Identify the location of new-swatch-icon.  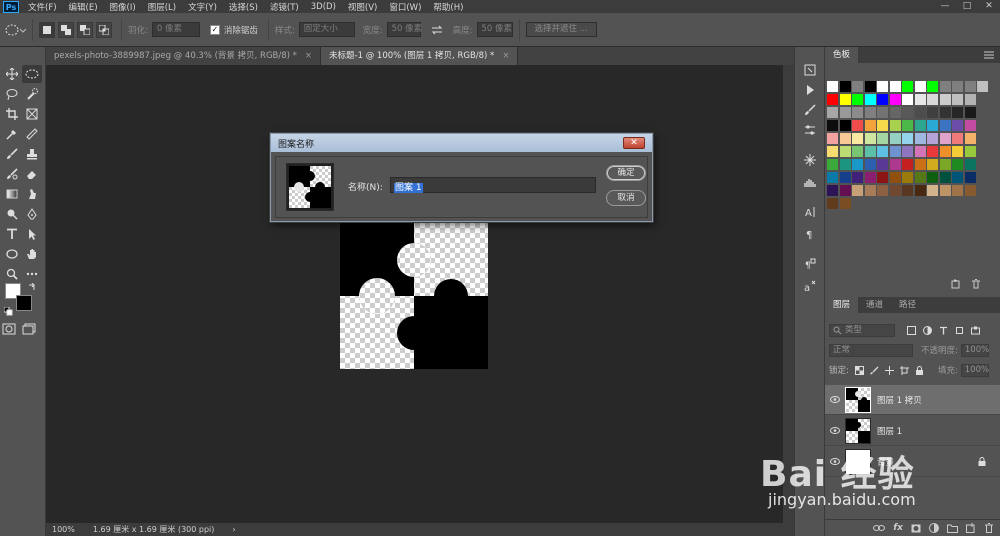
(956, 284).